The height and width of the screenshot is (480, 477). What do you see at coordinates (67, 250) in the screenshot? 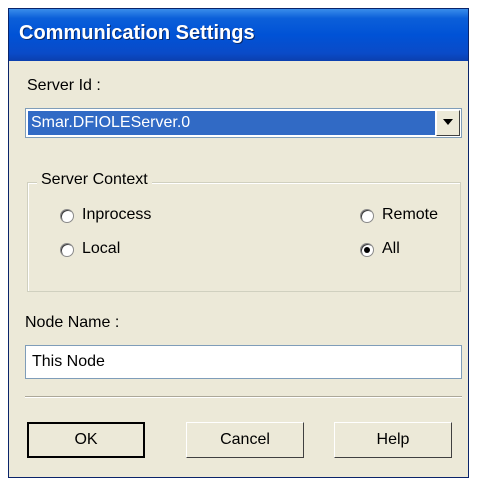
I see `local-radio` at bounding box center [67, 250].